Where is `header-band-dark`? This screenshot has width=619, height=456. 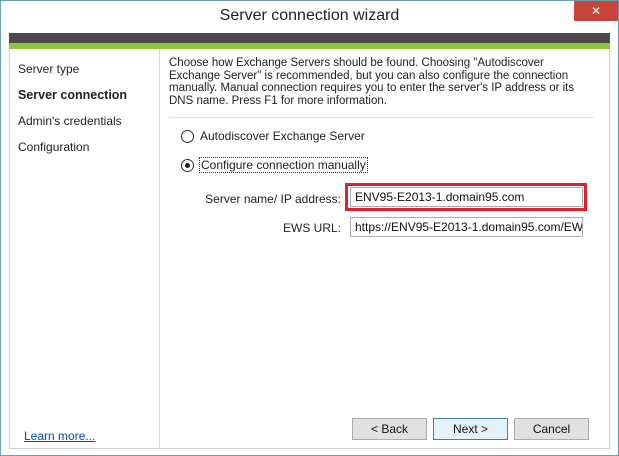 header-band-dark is located at coordinates (309, 38).